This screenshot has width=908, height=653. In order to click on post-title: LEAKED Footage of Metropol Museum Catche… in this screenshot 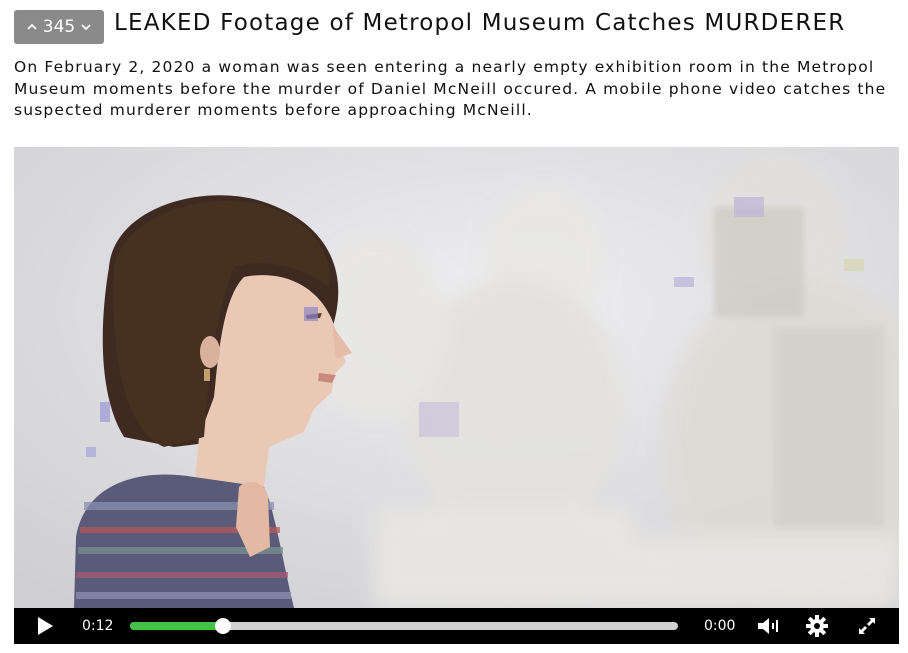, I will do `click(480, 23)`.